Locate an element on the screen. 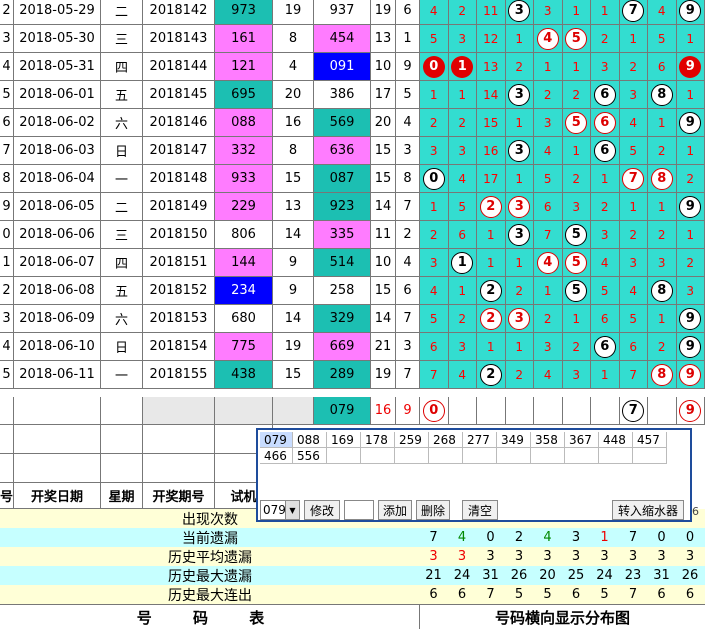  pool-number: 349 is located at coordinates (514, 440).